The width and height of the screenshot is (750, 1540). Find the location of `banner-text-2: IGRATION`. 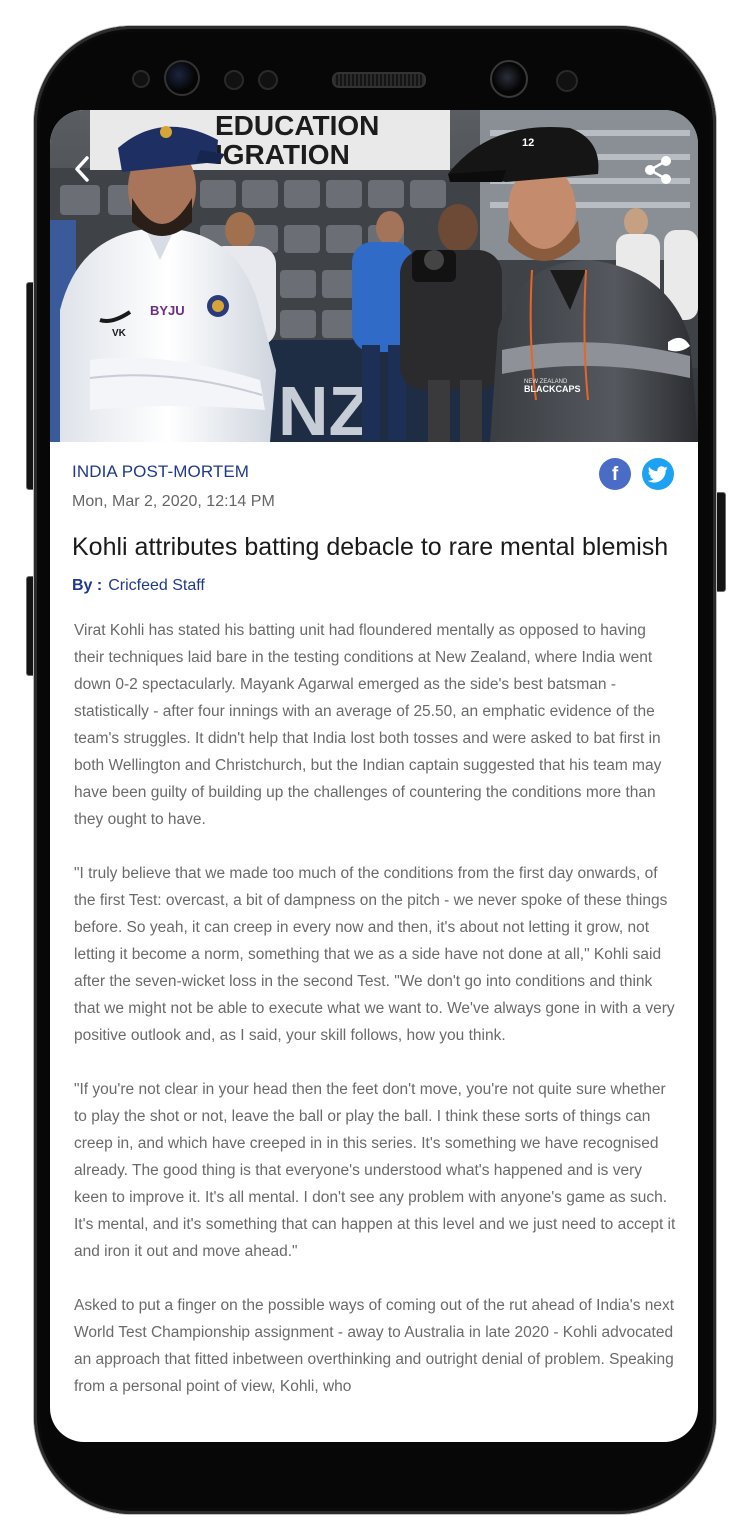

banner-text-2: IGRATION is located at coordinates (282, 154).